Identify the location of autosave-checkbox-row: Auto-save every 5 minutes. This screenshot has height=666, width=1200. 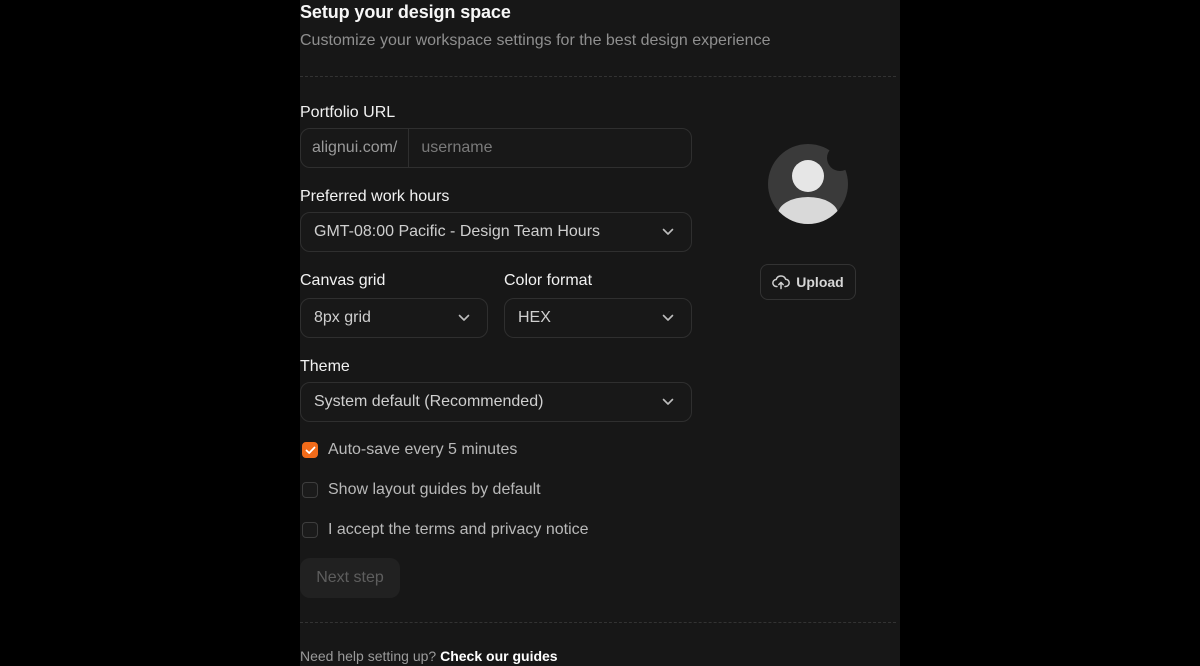
(409, 450).